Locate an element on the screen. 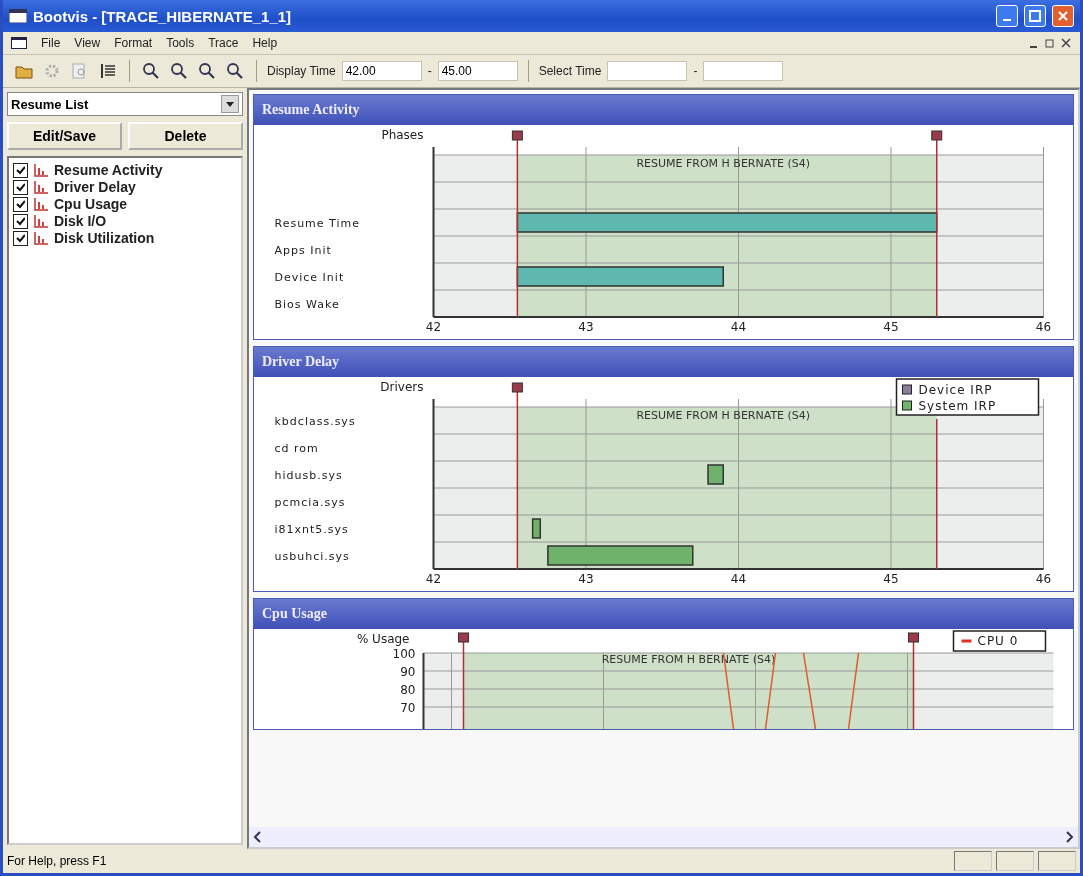 The height and width of the screenshot is (876, 1083). row-label: pcmcia.sys is located at coordinates (310, 502).